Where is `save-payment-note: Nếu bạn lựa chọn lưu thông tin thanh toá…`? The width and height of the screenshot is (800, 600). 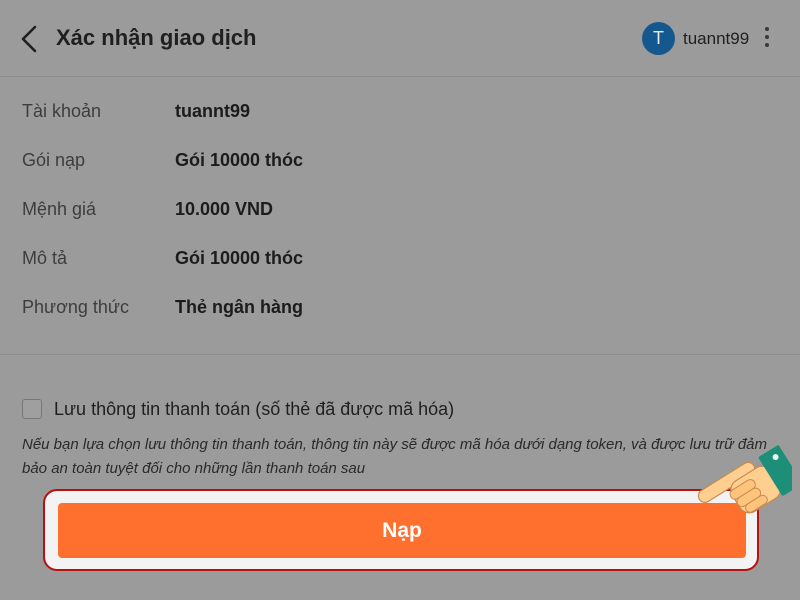
save-payment-note: Nếu bạn lựa chọn lưu thông tin thanh toá… is located at coordinates (395, 456).